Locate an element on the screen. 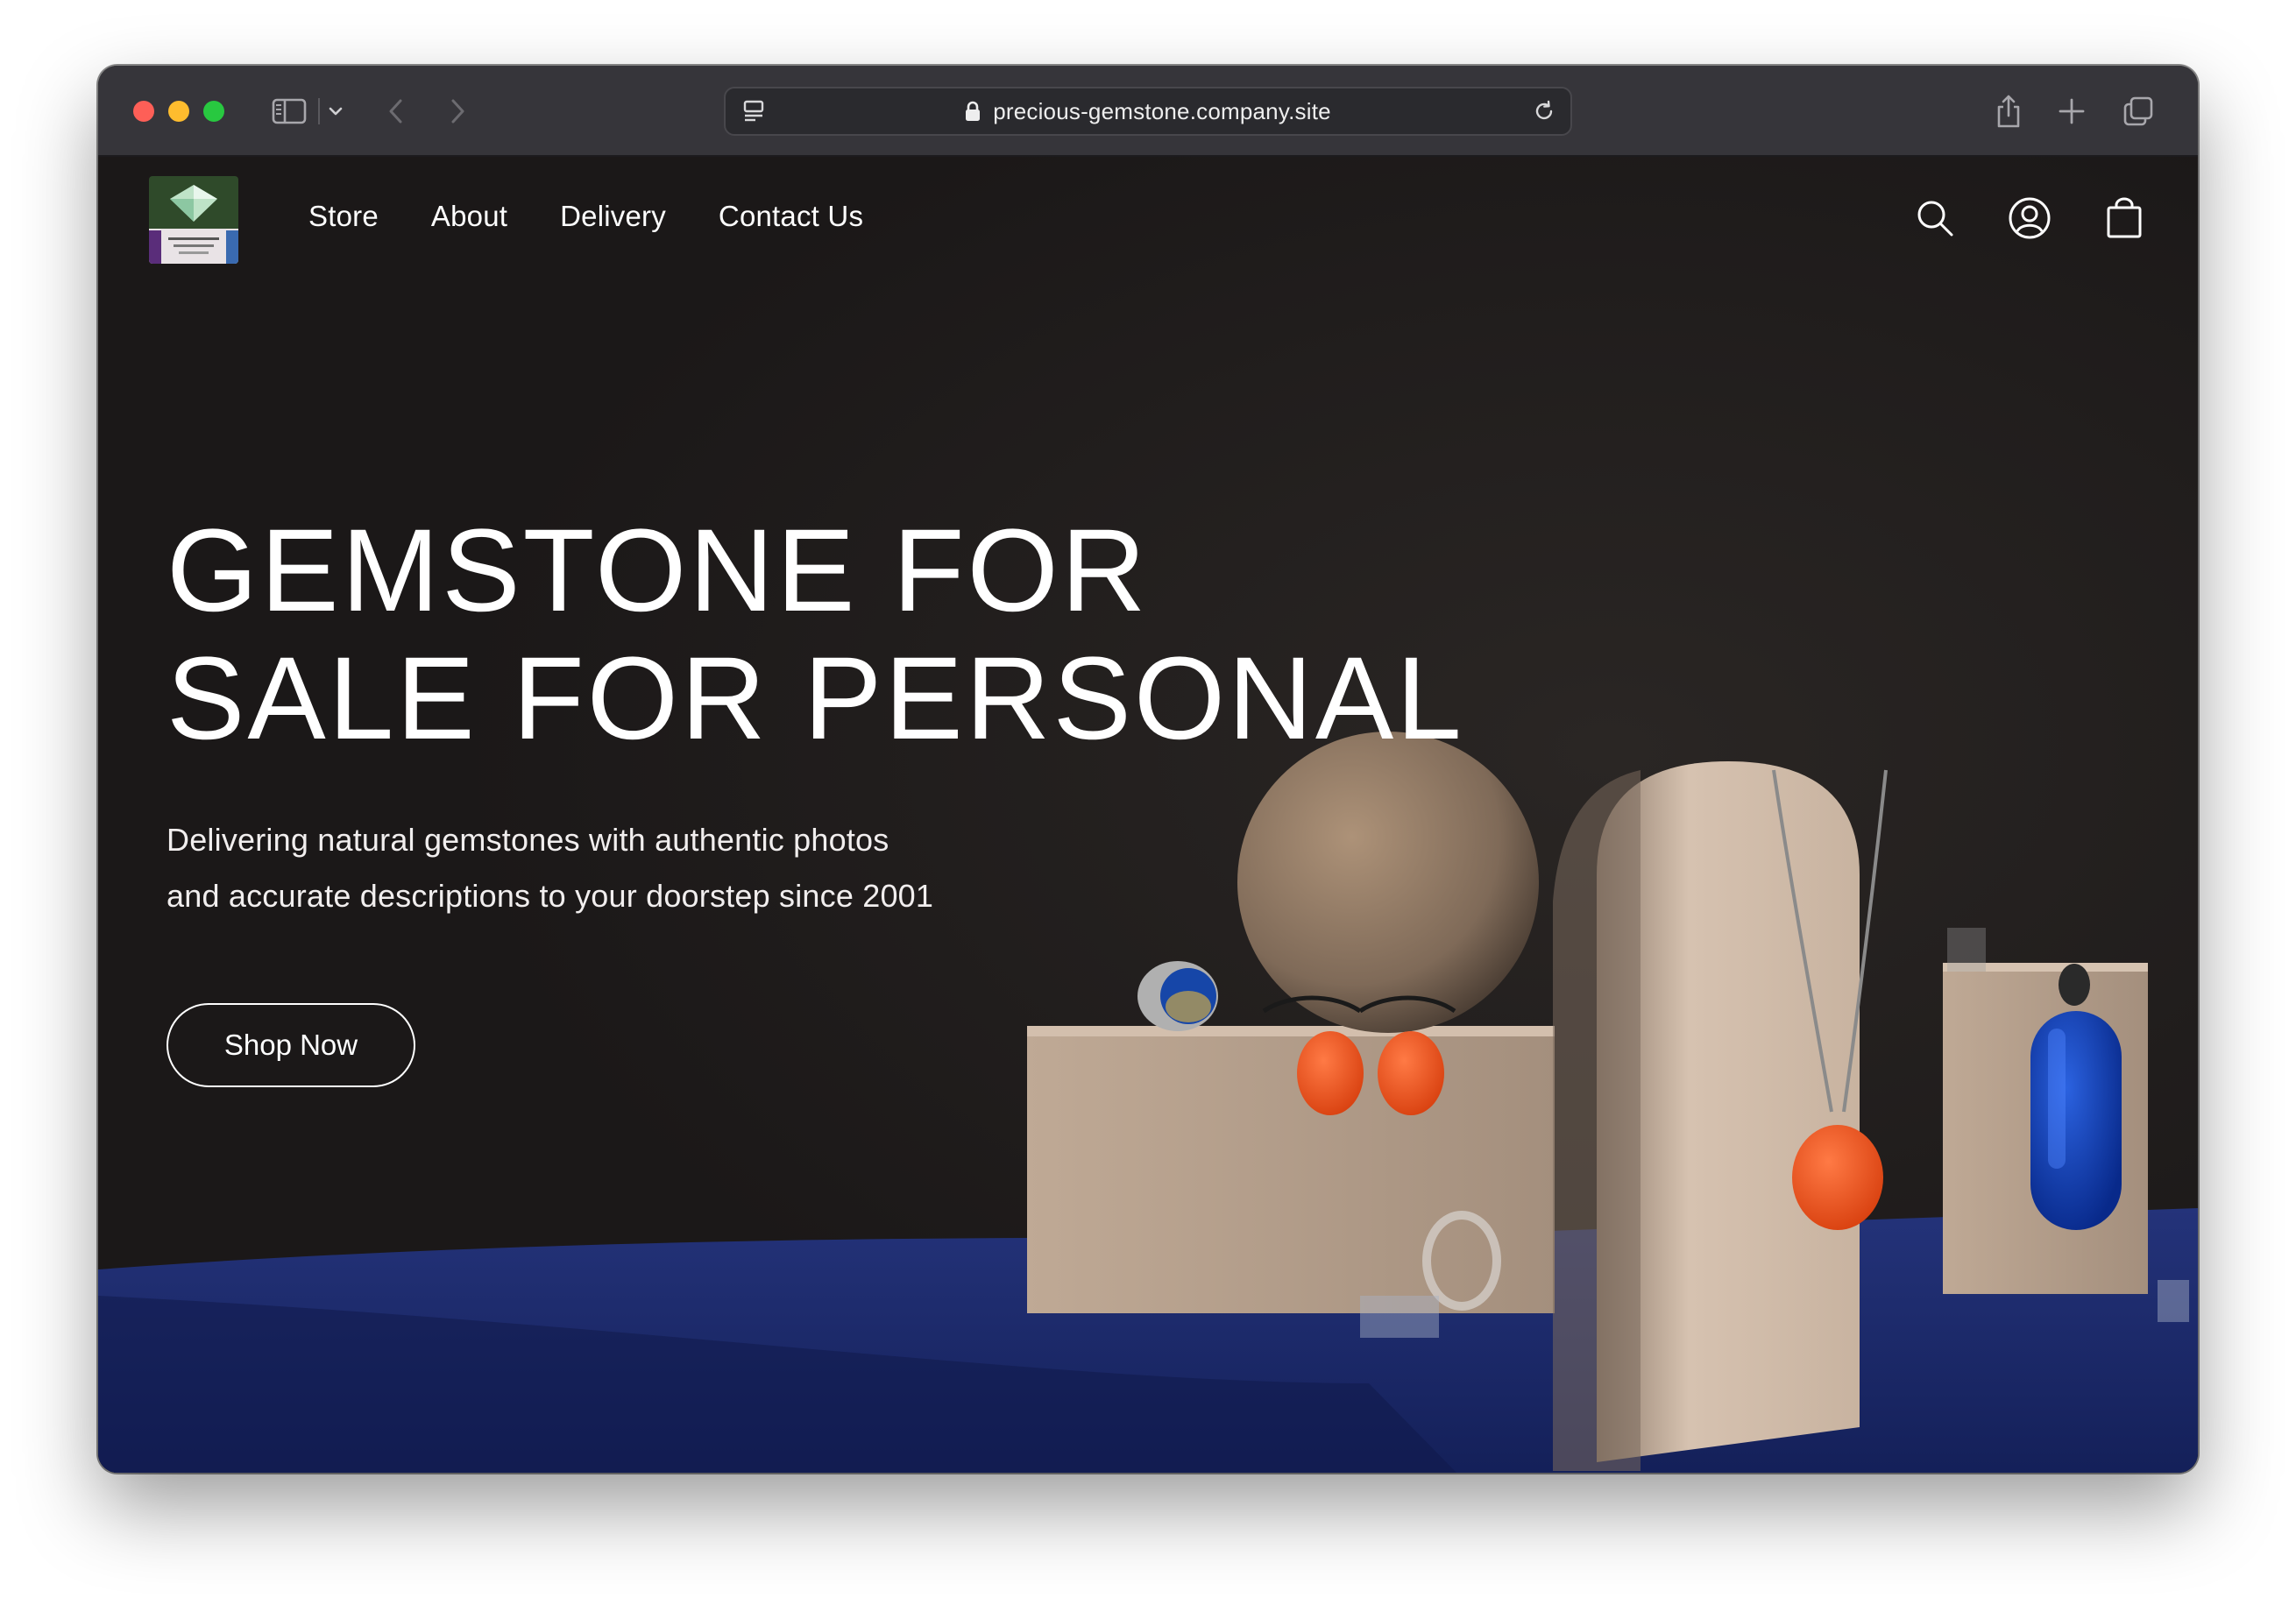 The width and height of the screenshot is (2296, 1605). main-nav: Store About Delivery Contact Us is located at coordinates (612, 216).